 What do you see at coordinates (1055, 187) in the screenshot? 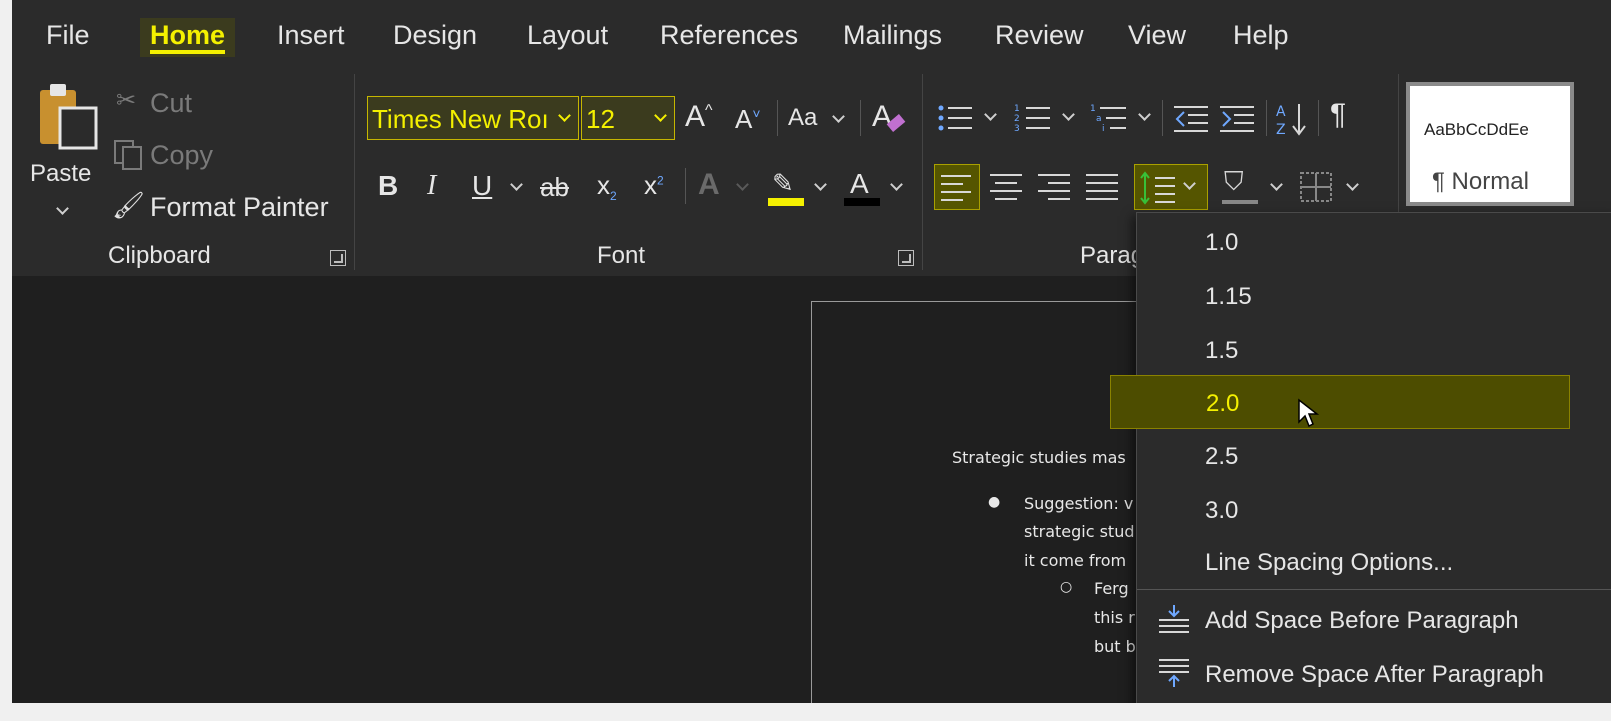
I see `align-right-button` at bounding box center [1055, 187].